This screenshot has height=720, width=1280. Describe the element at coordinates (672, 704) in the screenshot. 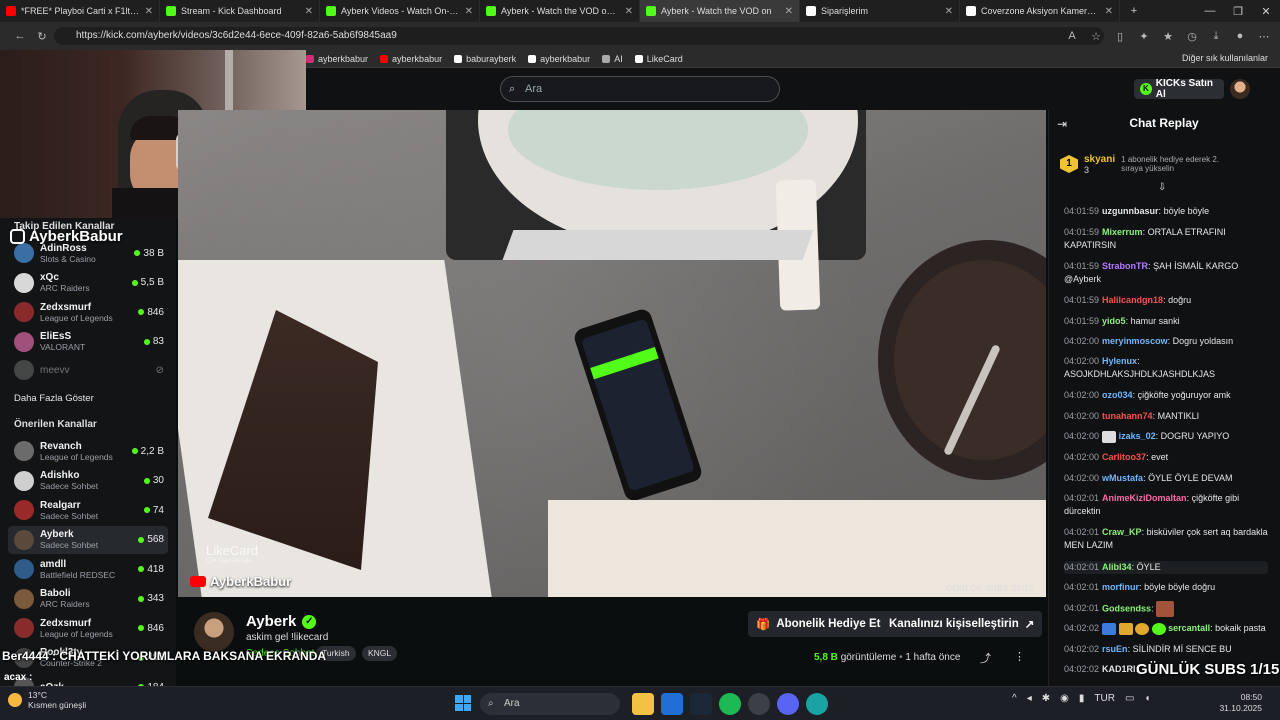

I see `store-icon` at that location.